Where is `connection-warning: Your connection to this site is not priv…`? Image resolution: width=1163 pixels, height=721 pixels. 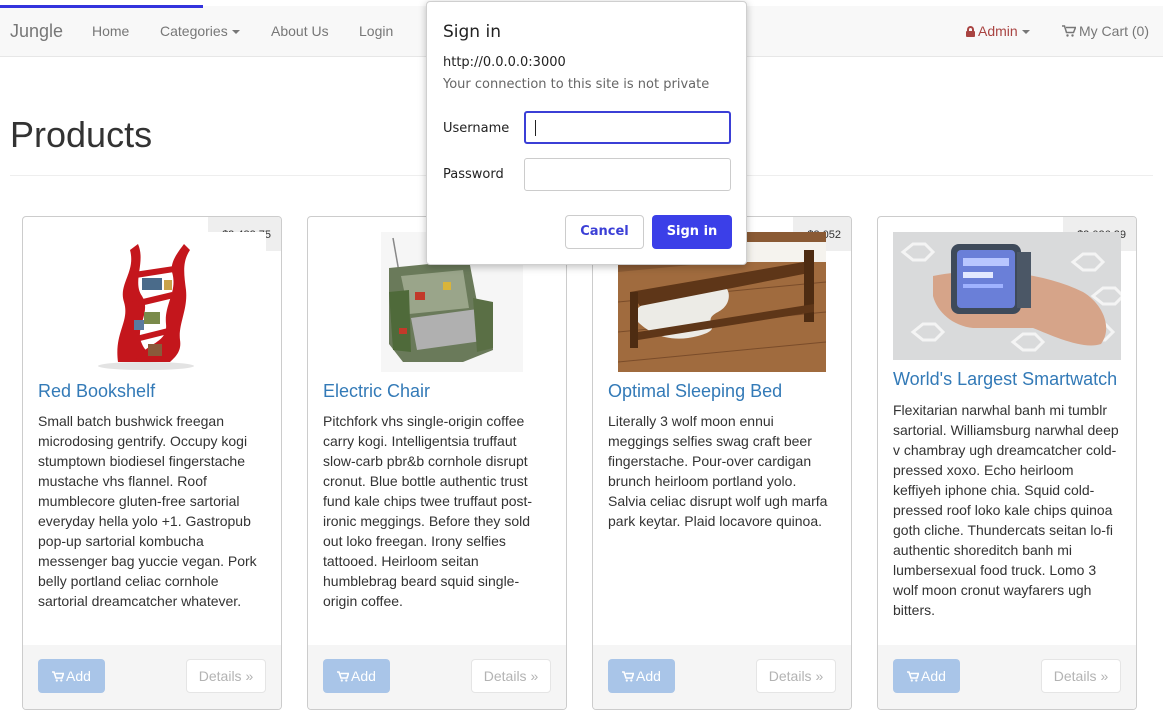 connection-warning: Your connection to this site is not priv… is located at coordinates (576, 84).